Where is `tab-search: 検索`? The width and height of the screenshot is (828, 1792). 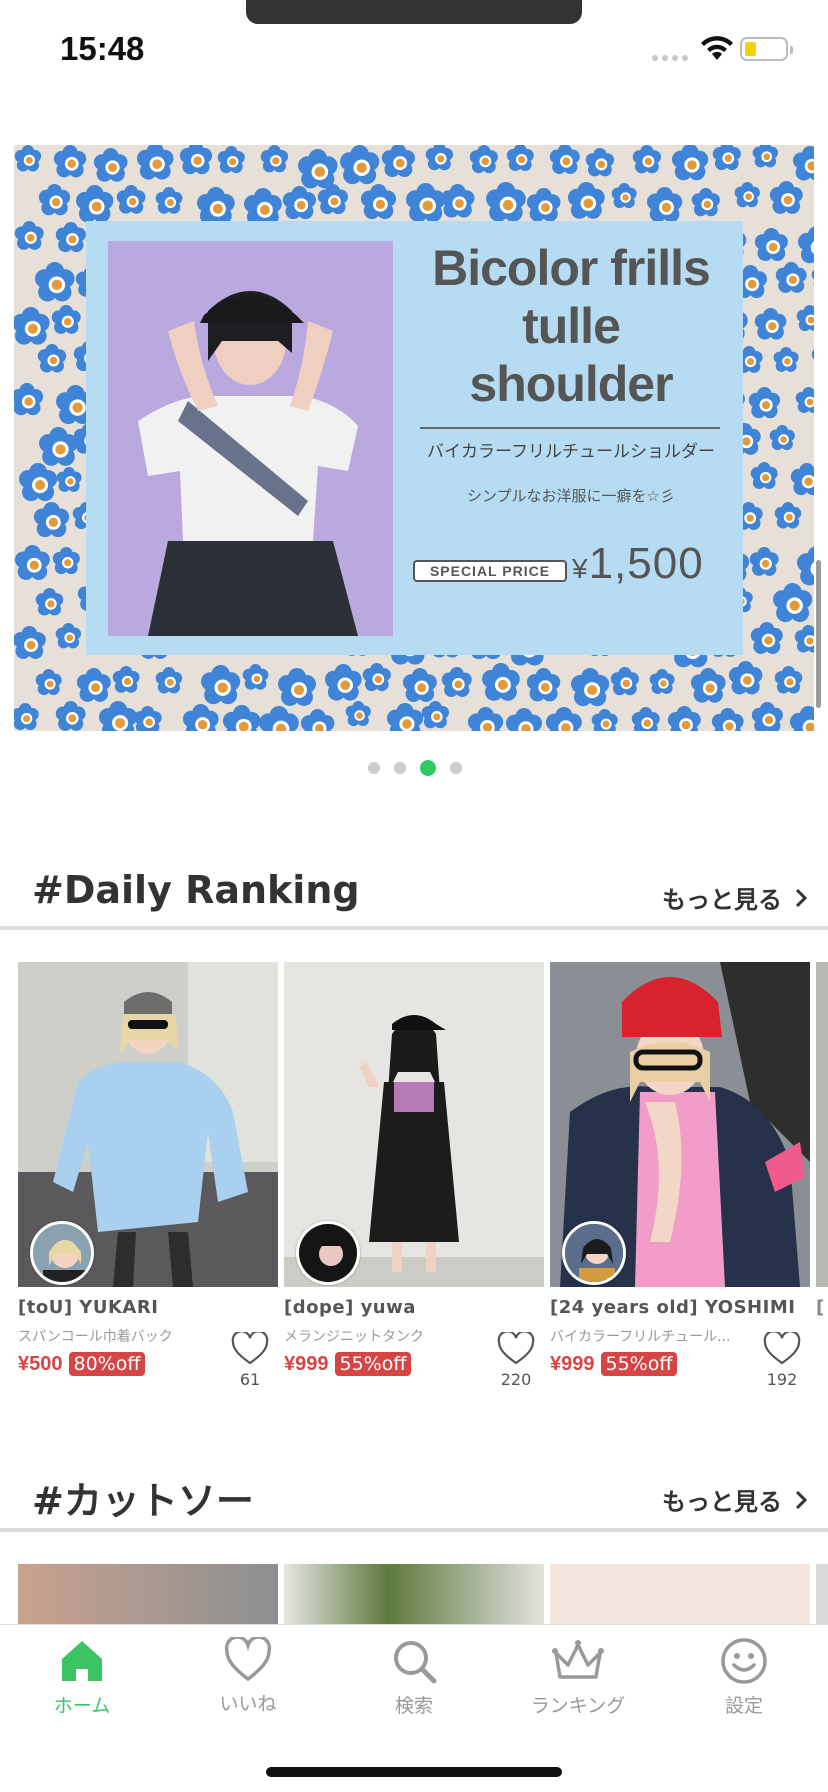 tab-search: 検索 is located at coordinates (414, 1677).